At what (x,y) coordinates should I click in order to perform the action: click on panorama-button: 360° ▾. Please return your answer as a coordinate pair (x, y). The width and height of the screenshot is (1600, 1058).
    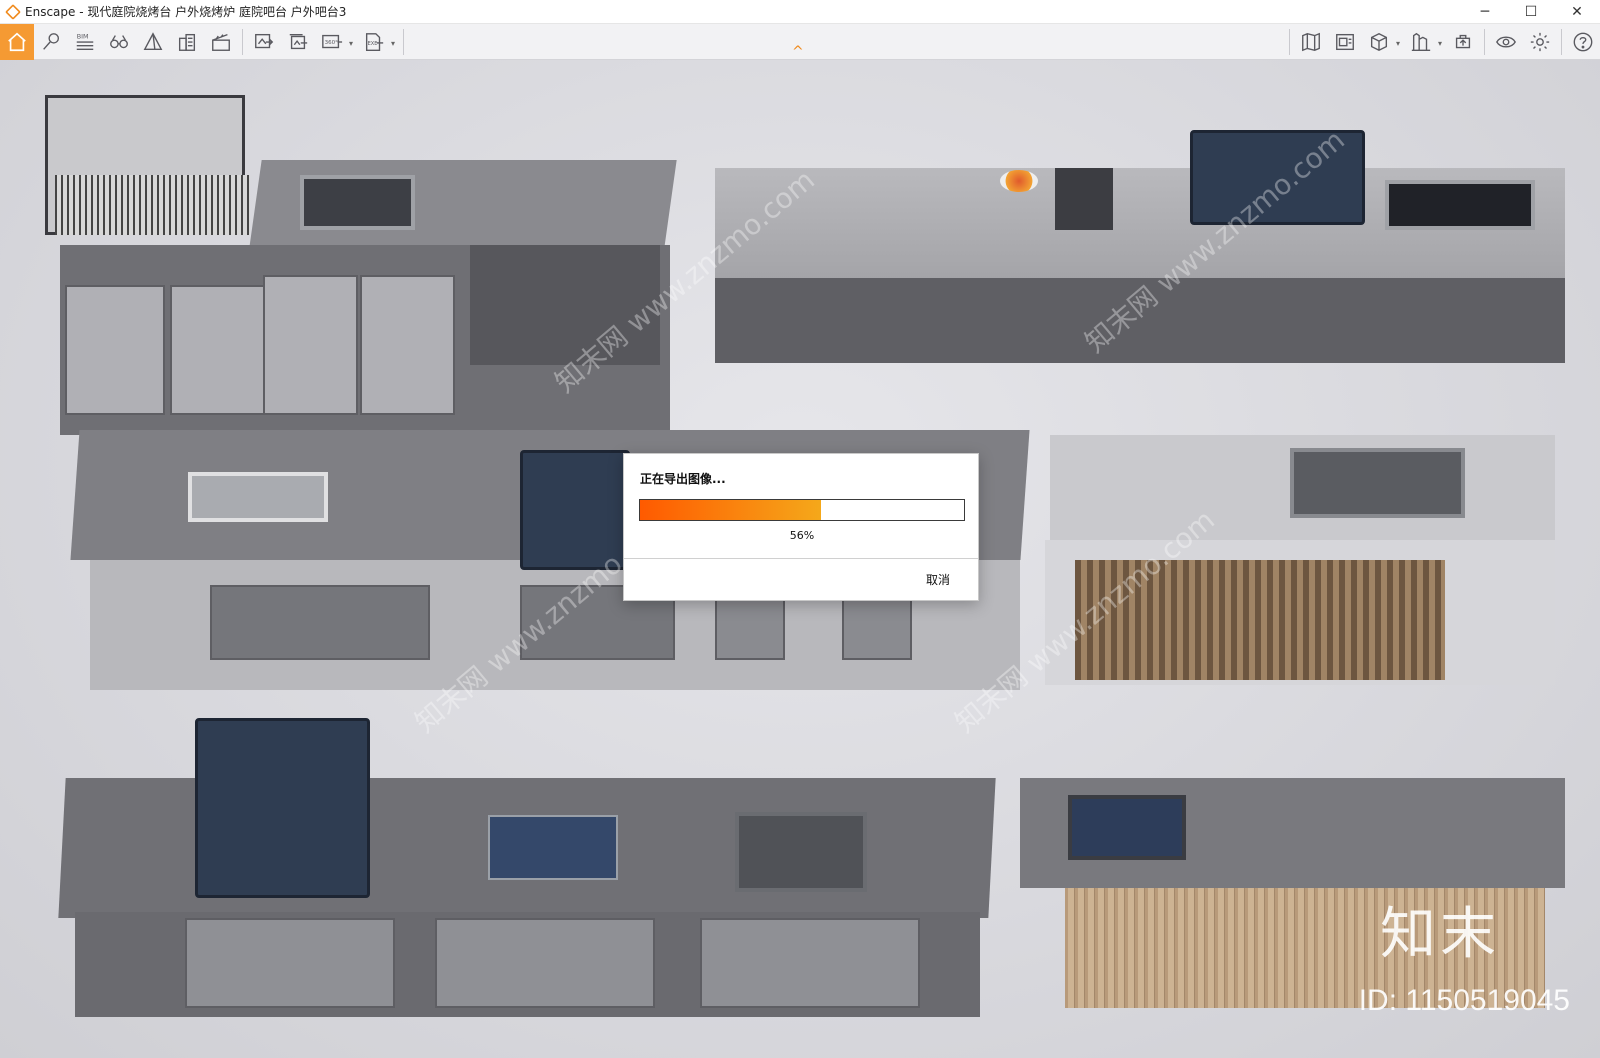
    Looking at the image, I should click on (334, 42).